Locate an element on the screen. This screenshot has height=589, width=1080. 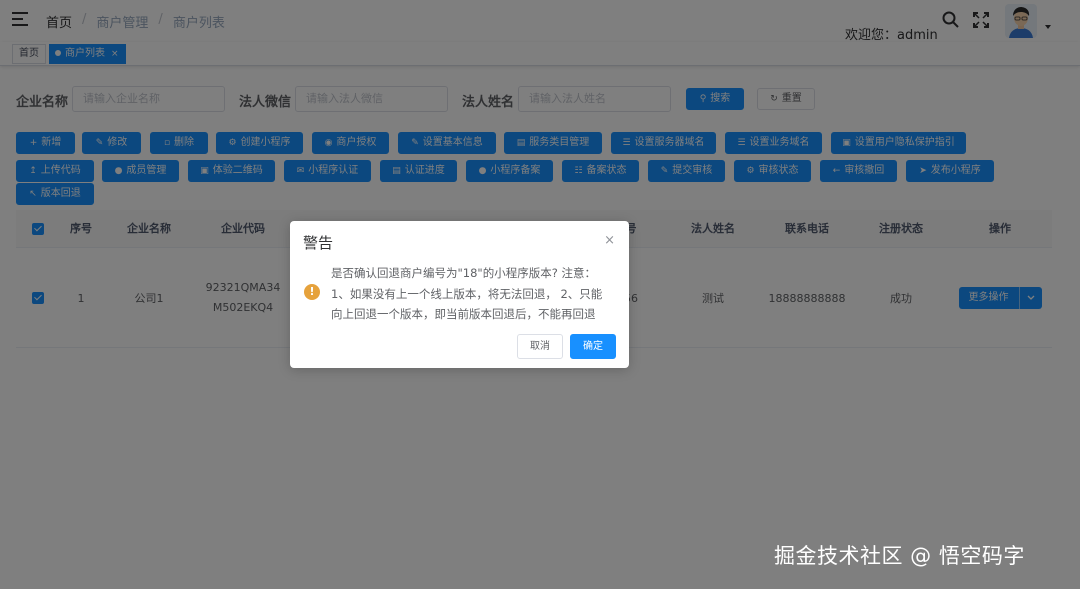
watermark: 掘金技术社区 @ 悟空码字 is located at coordinates (899, 556).